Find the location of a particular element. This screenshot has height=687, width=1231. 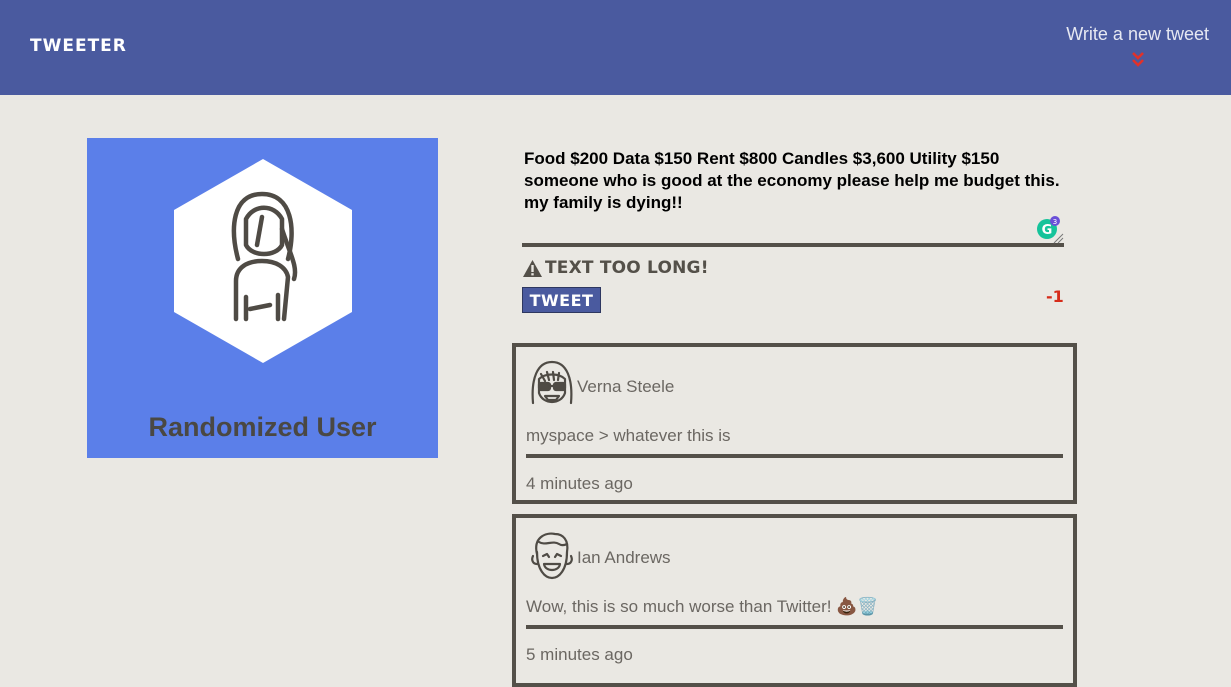

error-text: TEXT TOO LONG! is located at coordinates (627, 268).